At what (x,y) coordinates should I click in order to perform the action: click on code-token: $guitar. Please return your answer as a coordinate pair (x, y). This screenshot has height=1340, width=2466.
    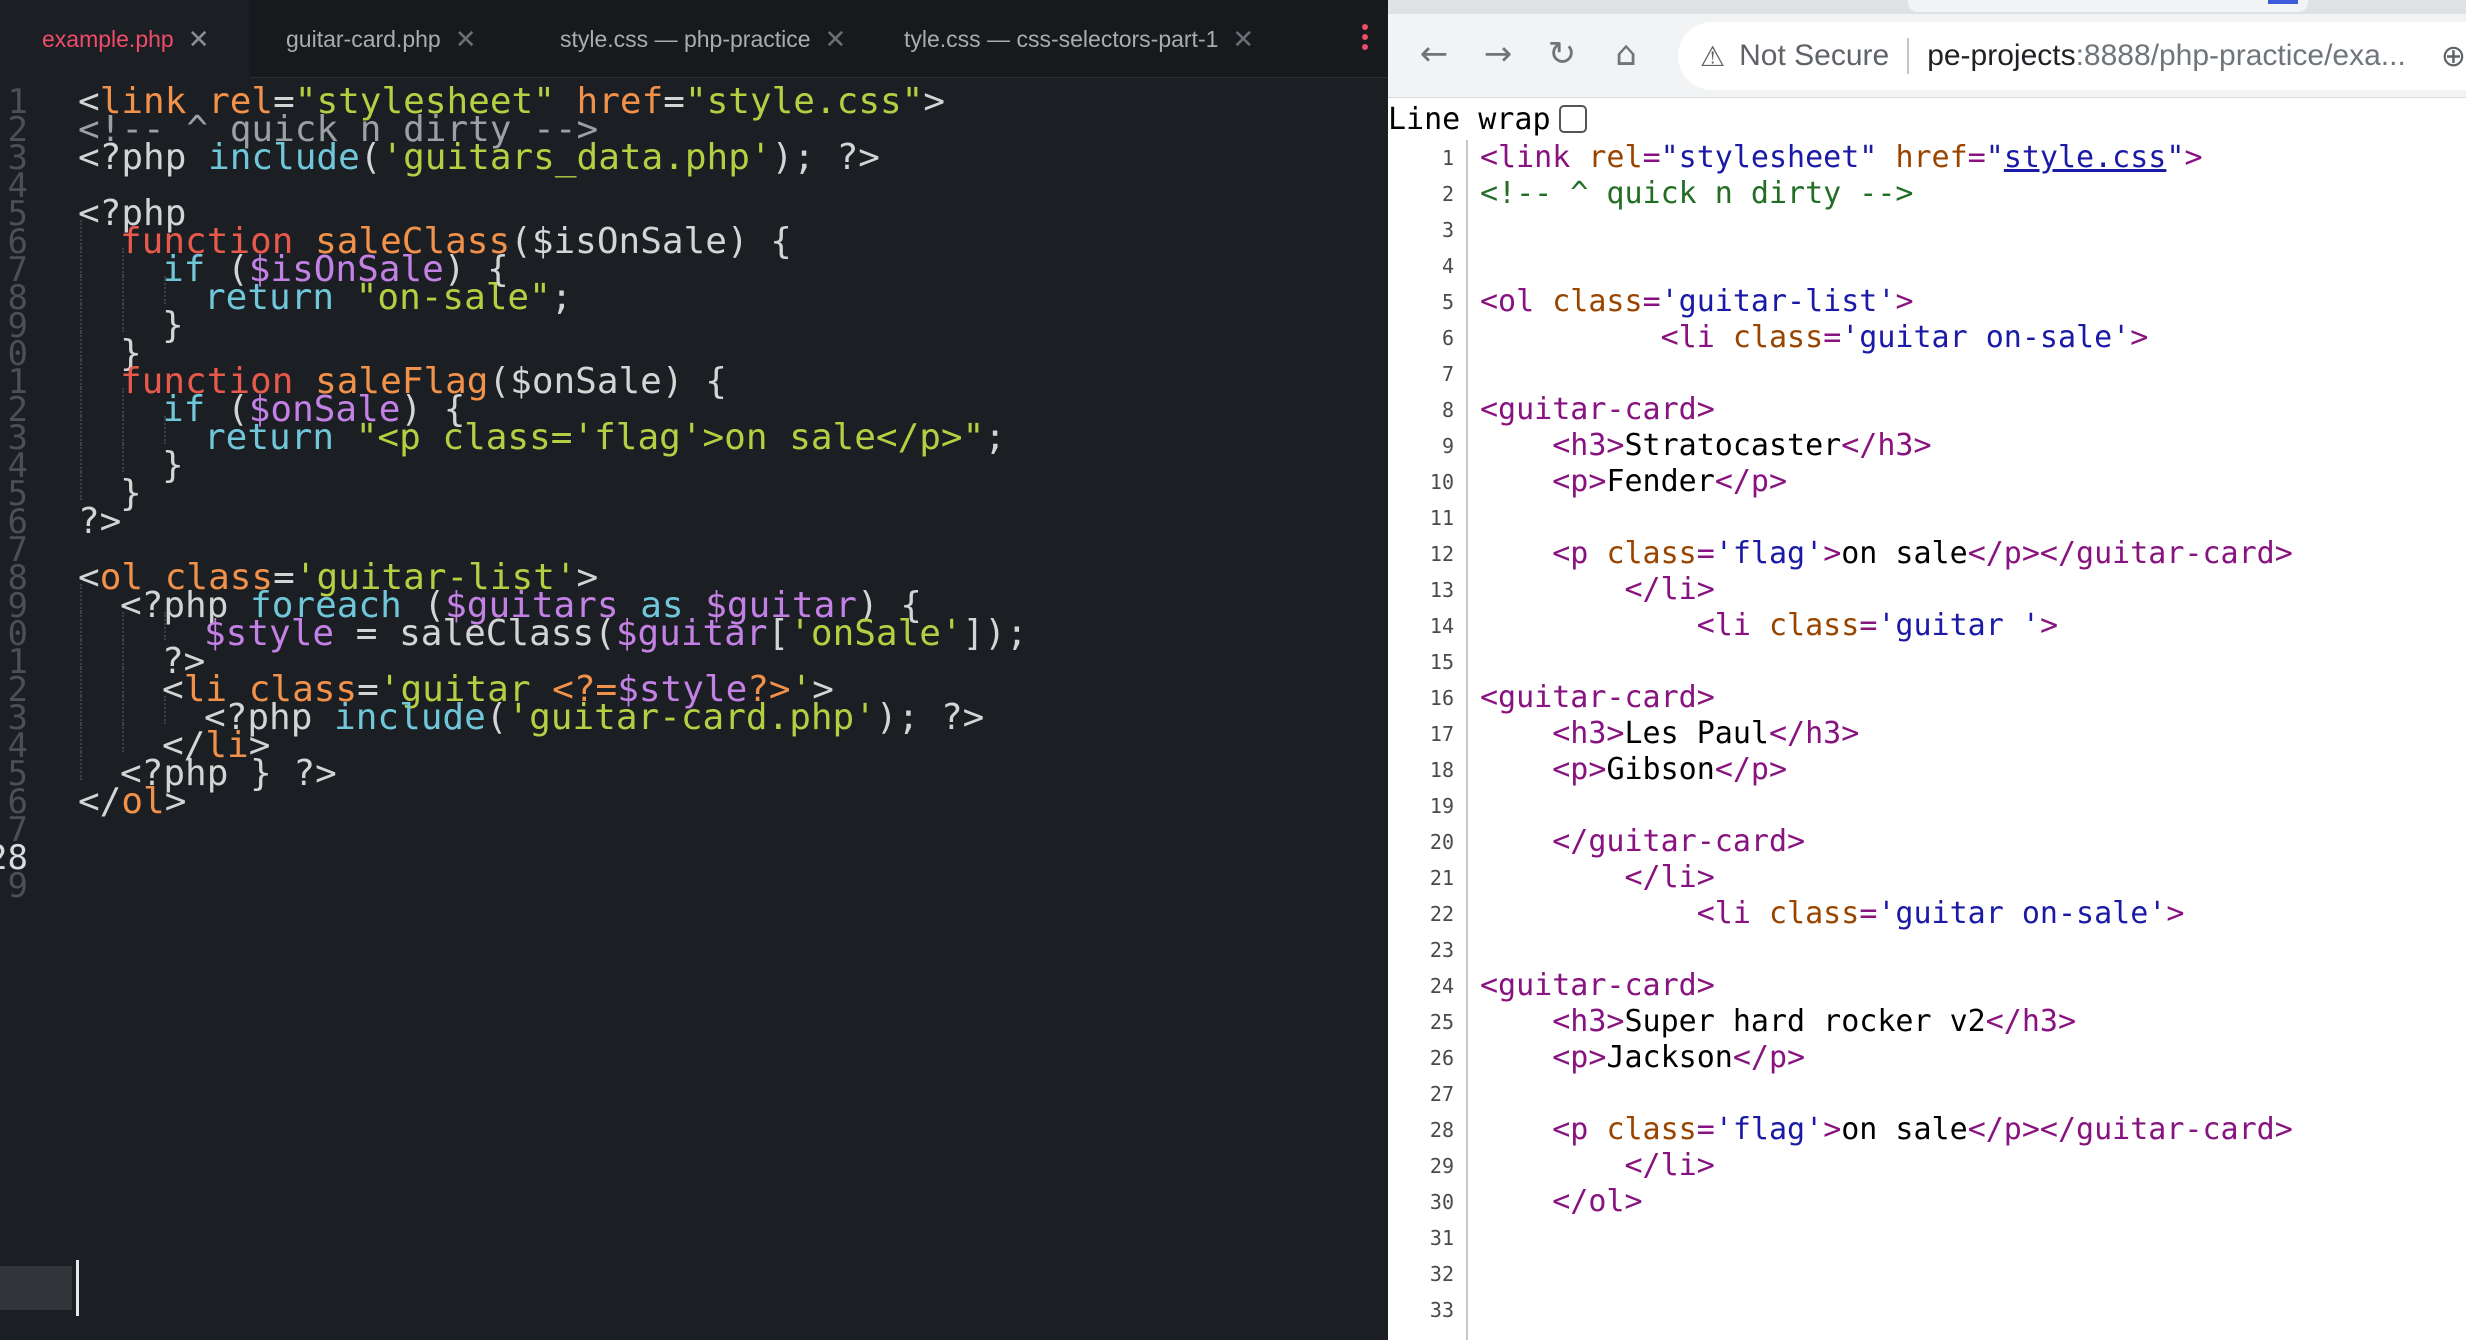
    Looking at the image, I should click on (691, 633).